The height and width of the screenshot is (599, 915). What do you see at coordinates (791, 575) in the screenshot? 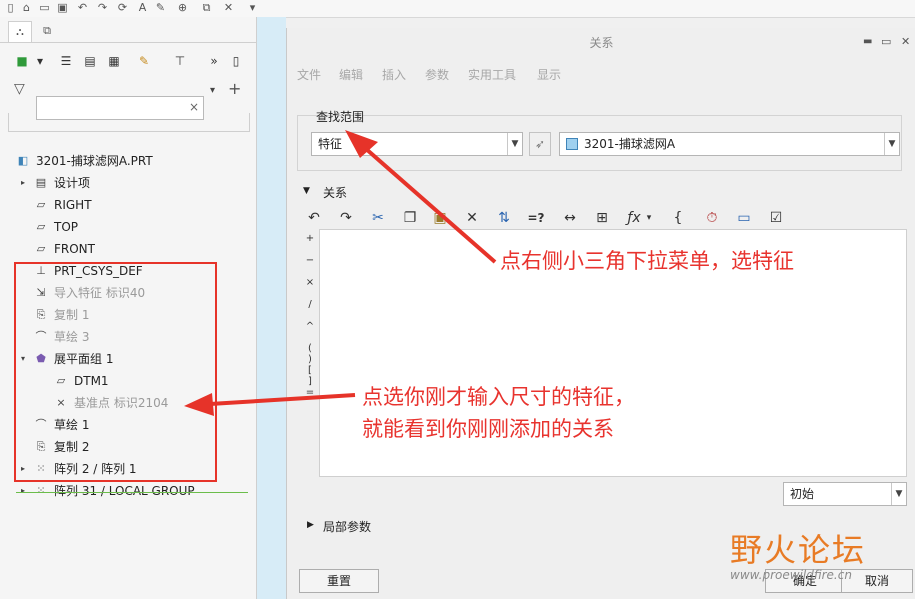
I see `watermark-url: www.proewildfire.cn` at bounding box center [791, 575].